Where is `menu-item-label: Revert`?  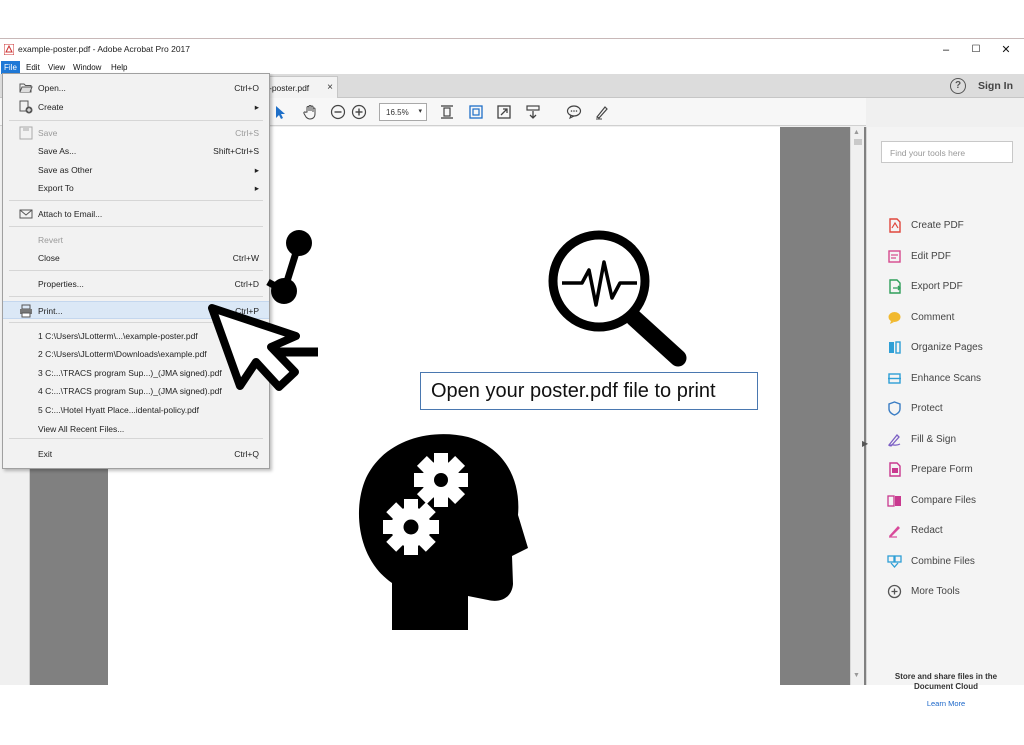 menu-item-label: Revert is located at coordinates (51, 240).